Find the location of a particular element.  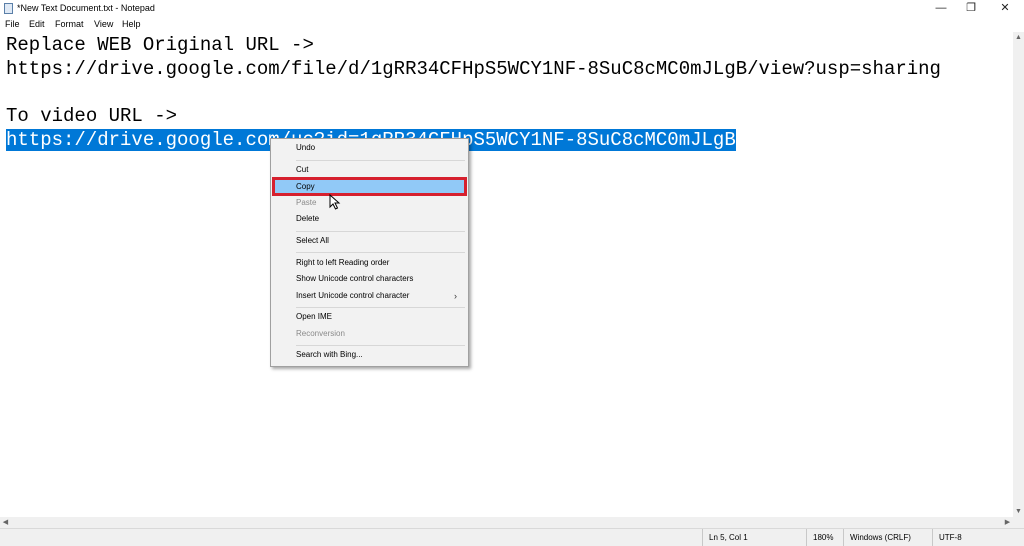

menu-file: File is located at coordinates (12, 24).